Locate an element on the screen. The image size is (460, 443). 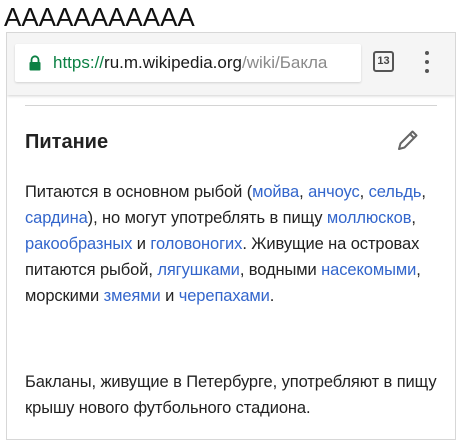
address-bar: https://ru.m.wikipedia.org/wiki/Бакла is located at coordinates (188, 63).